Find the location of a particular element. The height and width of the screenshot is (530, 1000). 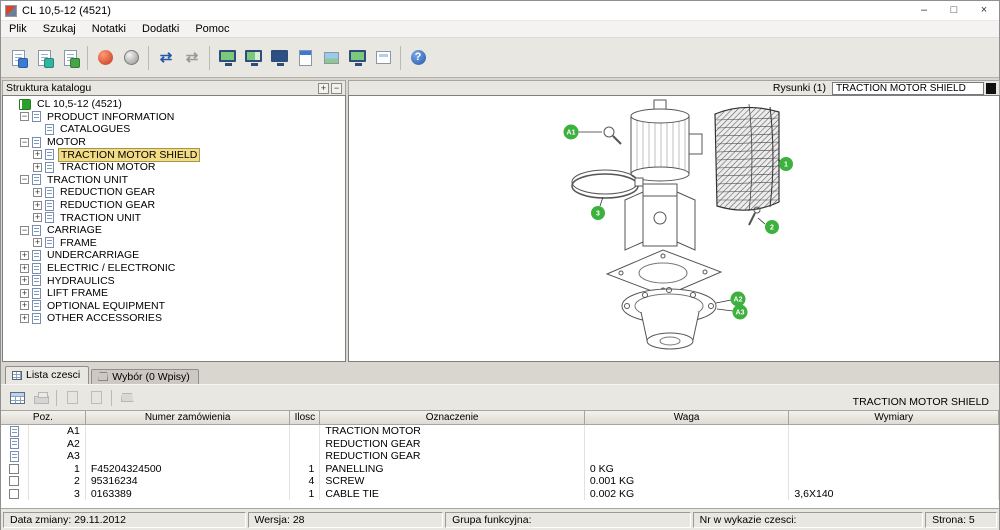

menu-pomoc: Pomoc is located at coordinates (212, 29).